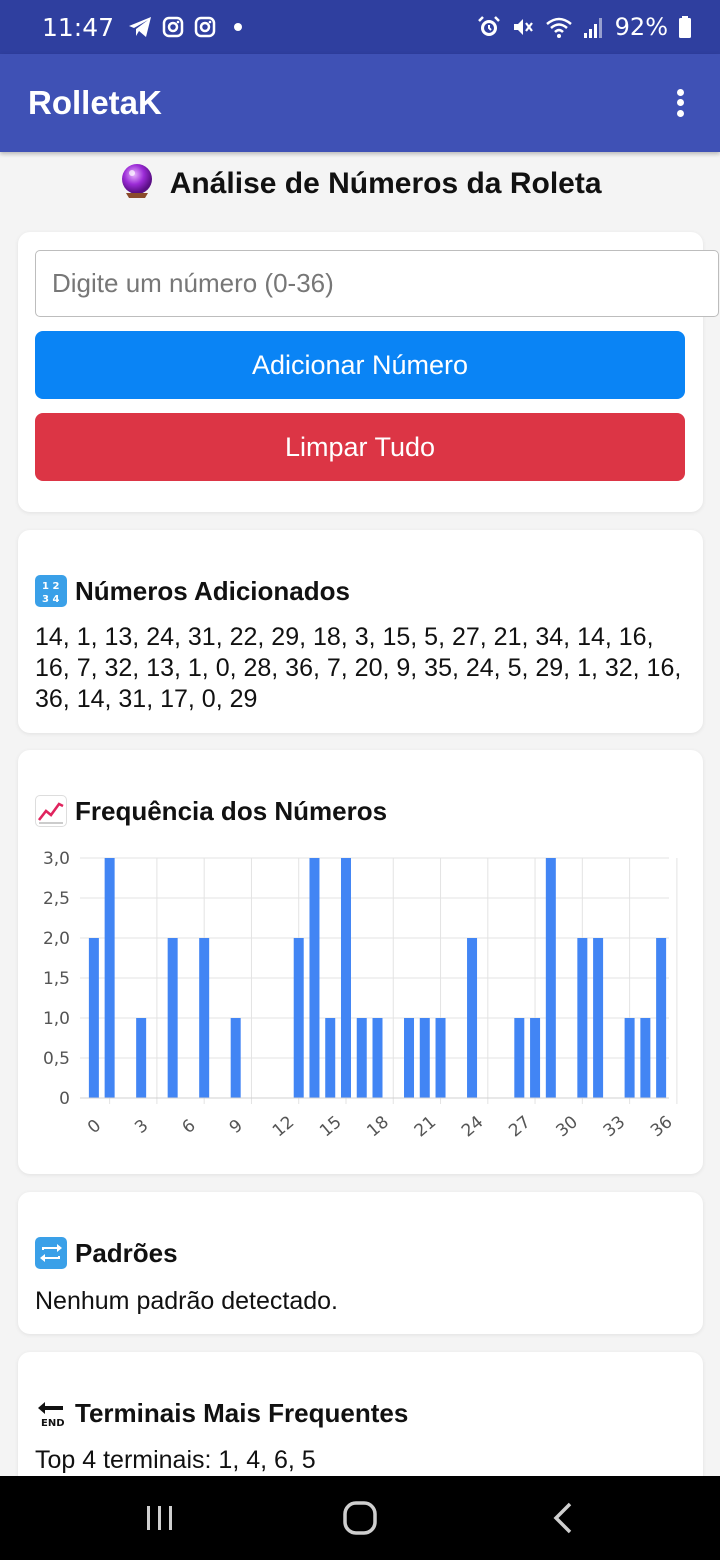 This screenshot has width=720, height=1560. I want to click on patterns-heading: Padrões, so click(106, 1253).